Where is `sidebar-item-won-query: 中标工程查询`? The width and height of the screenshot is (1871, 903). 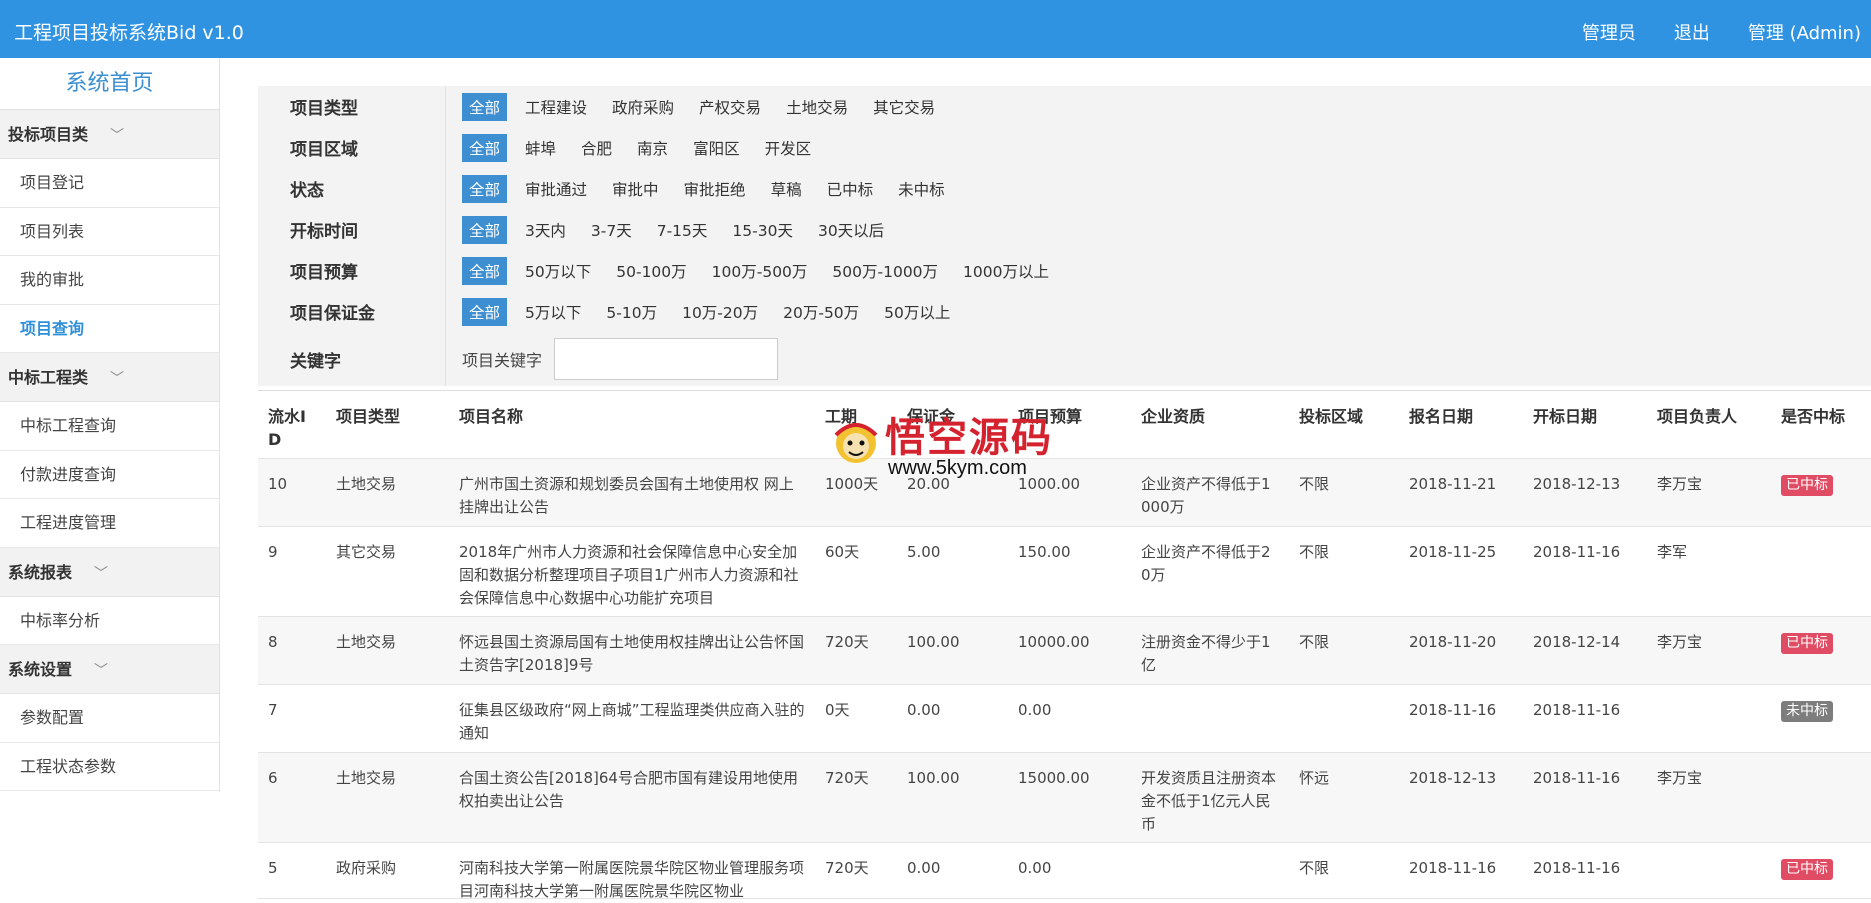
sidebar-item-won-query: 中标工程查询 is located at coordinates (109, 426).